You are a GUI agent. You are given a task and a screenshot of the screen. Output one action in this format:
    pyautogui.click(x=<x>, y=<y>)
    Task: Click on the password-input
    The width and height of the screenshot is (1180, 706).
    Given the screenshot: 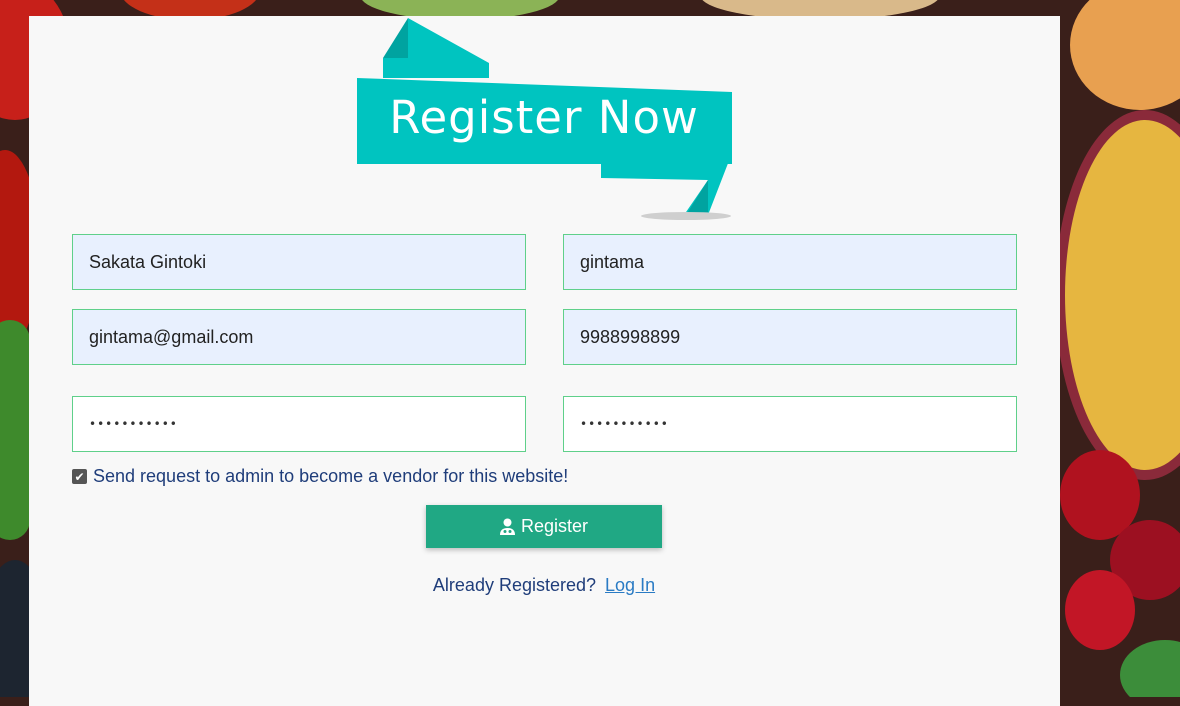 What is the action you would take?
    pyautogui.click(x=299, y=424)
    